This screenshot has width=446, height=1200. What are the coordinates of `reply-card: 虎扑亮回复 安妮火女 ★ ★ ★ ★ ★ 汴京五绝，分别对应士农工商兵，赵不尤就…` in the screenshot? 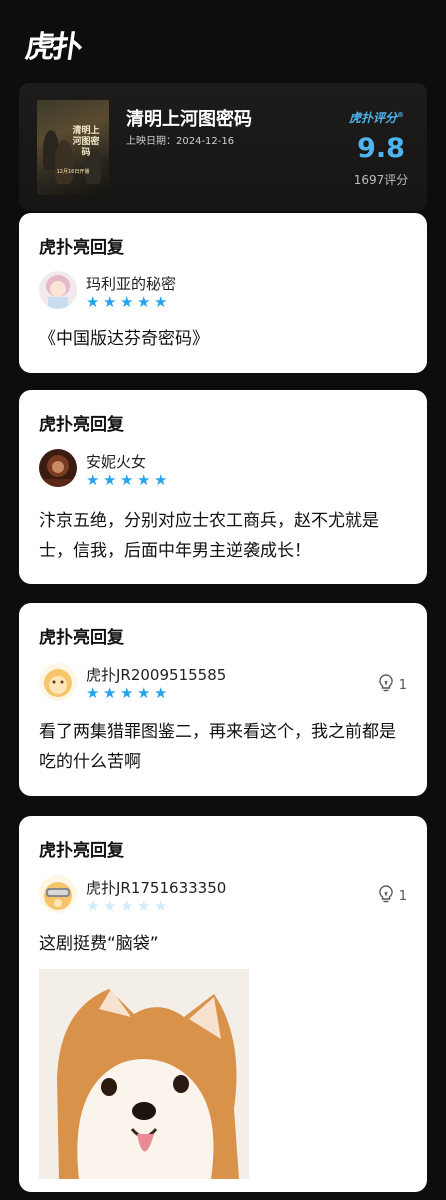 It's located at (223, 487).